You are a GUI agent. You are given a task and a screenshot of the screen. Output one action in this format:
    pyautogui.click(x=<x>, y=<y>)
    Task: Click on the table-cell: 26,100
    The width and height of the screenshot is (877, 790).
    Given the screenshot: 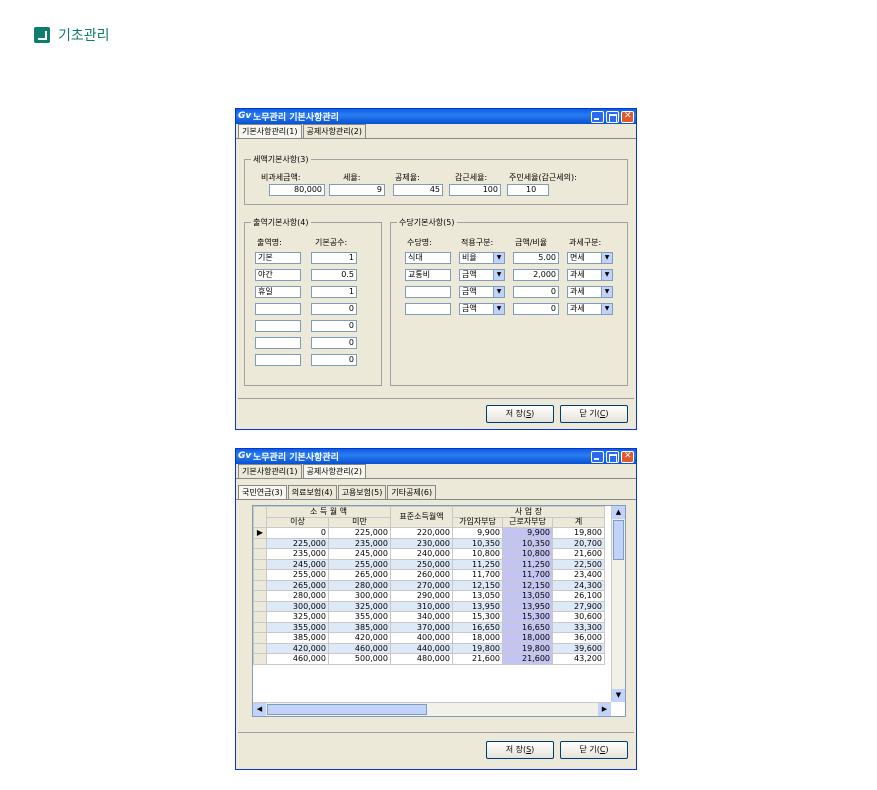 What is the action you would take?
    pyautogui.click(x=578, y=596)
    